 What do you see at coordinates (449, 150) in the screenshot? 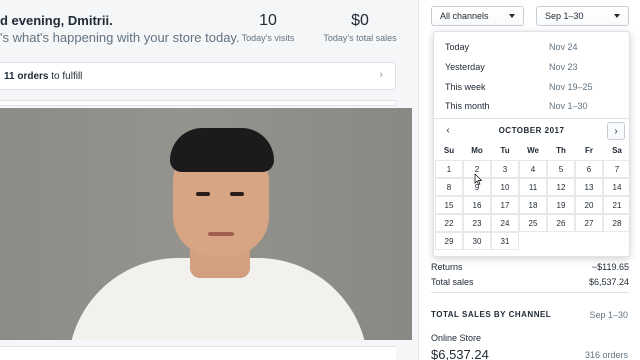
I see `weekday-header: Su` at bounding box center [449, 150].